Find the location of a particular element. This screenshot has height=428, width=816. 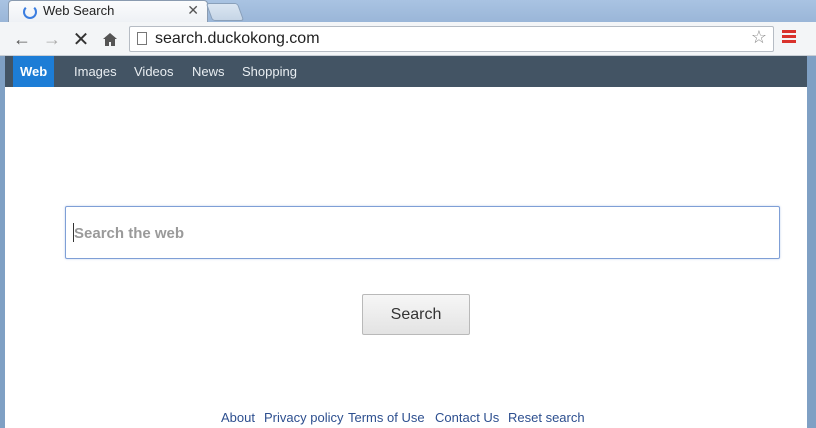

home-icon is located at coordinates (110, 39).